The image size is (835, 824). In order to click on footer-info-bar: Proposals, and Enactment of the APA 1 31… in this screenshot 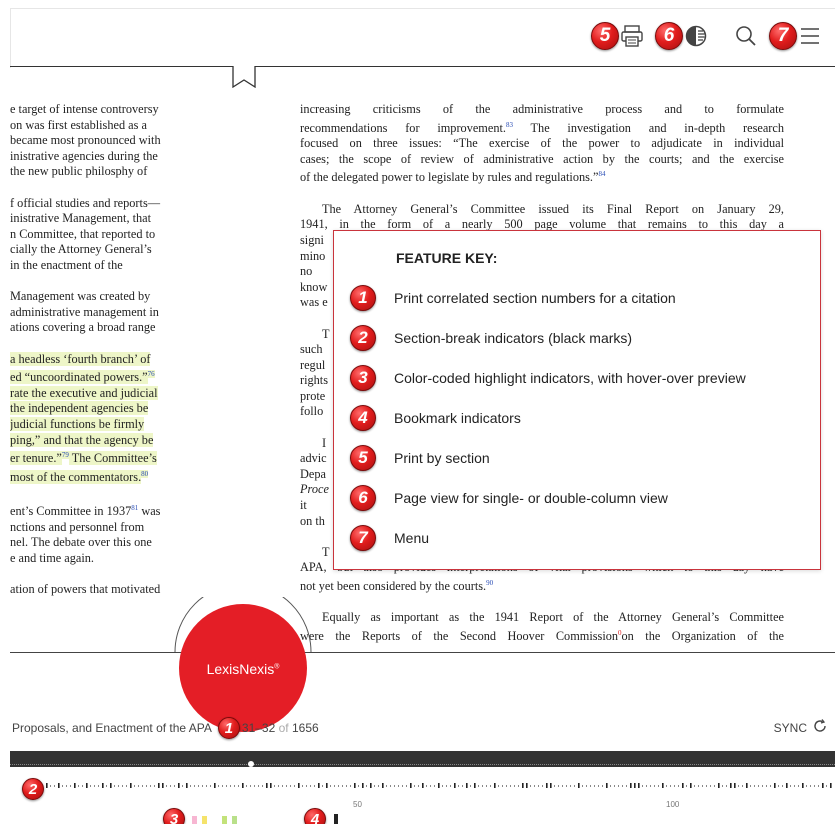, I will do `click(422, 728)`.